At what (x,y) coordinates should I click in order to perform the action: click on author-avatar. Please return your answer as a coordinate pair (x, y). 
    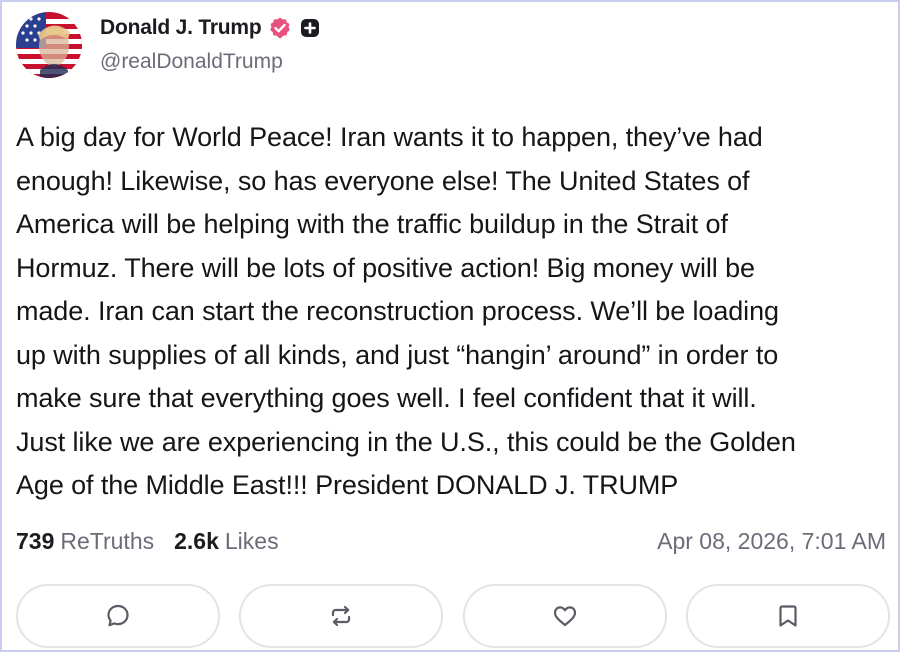
    Looking at the image, I should click on (49, 45).